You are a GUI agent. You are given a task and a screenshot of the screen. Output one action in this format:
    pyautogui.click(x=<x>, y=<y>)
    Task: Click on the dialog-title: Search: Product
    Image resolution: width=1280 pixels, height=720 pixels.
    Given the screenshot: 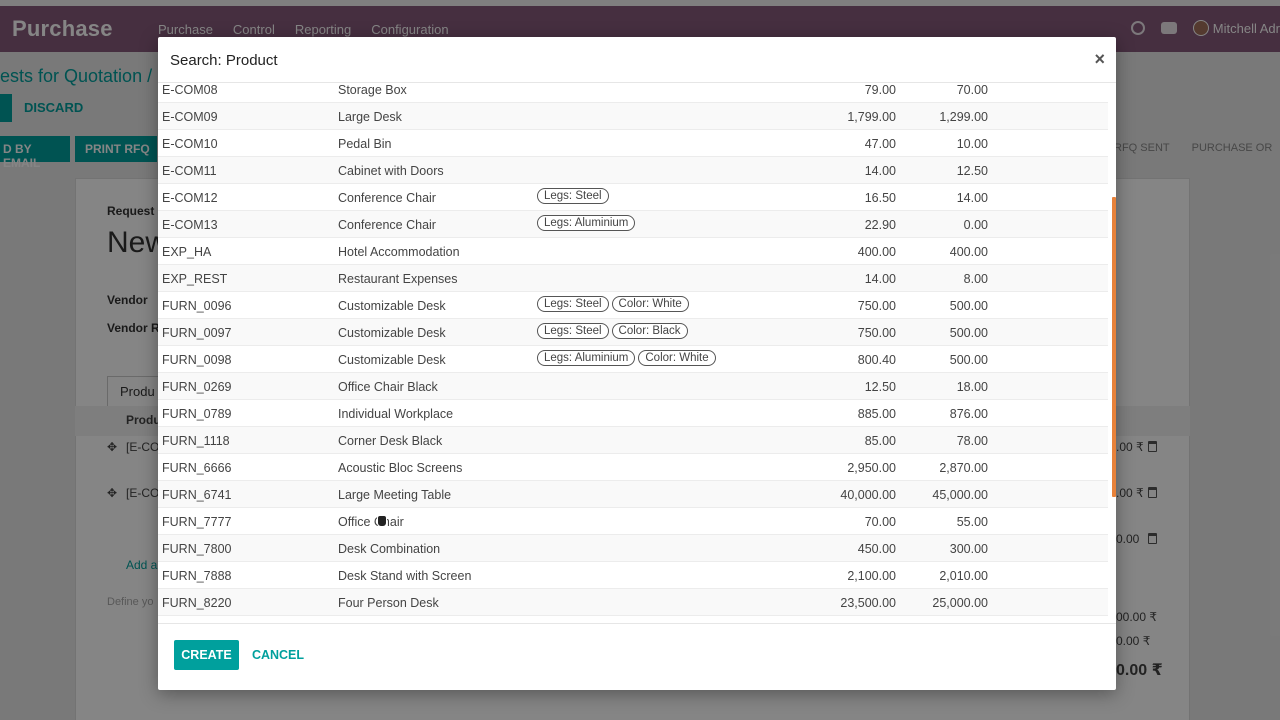 What is the action you would take?
    pyautogui.click(x=224, y=60)
    